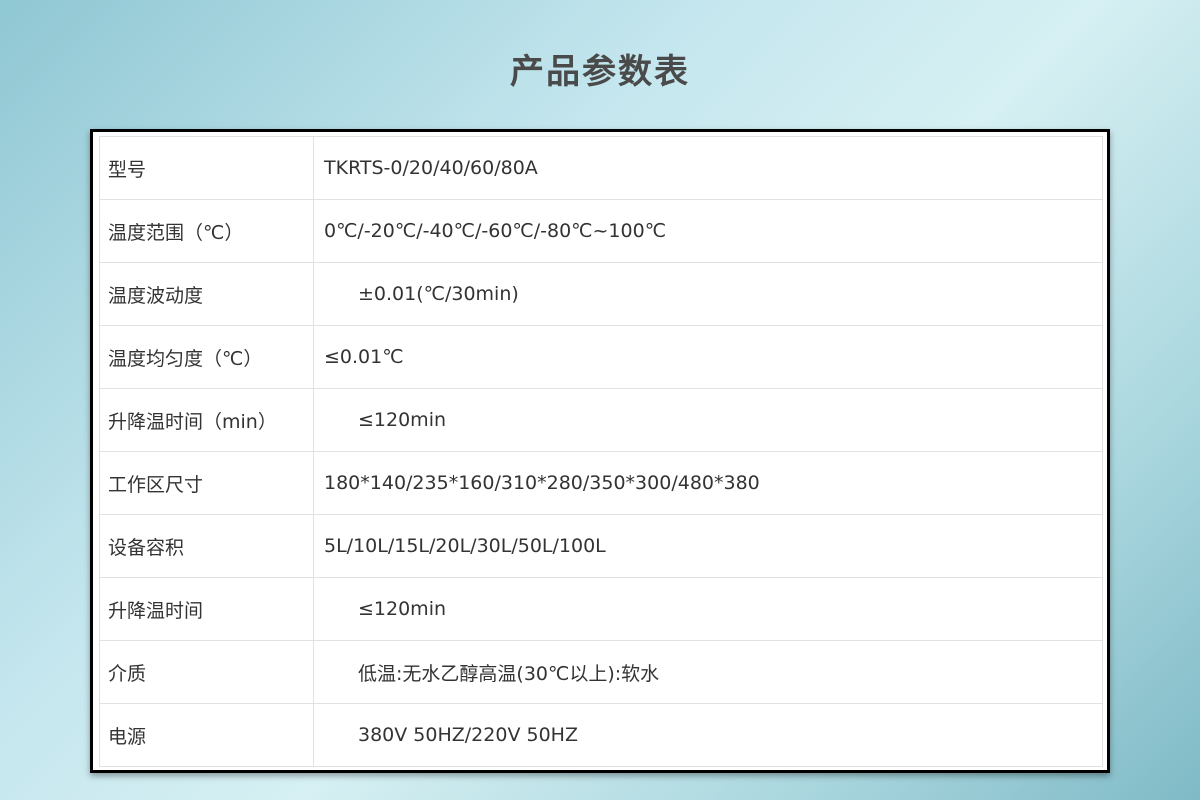  Describe the element at coordinates (206, 735) in the screenshot. I see `row-label: 电源` at that location.